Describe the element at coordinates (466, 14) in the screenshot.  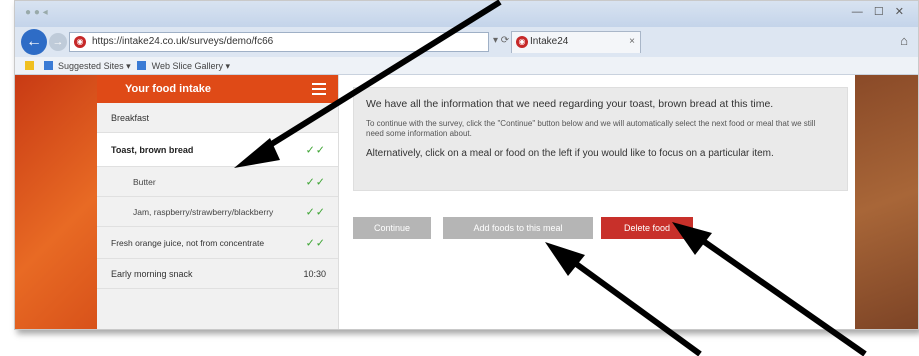
I see `title-bar: ● ● ◂ — ☐ ✕` at that location.